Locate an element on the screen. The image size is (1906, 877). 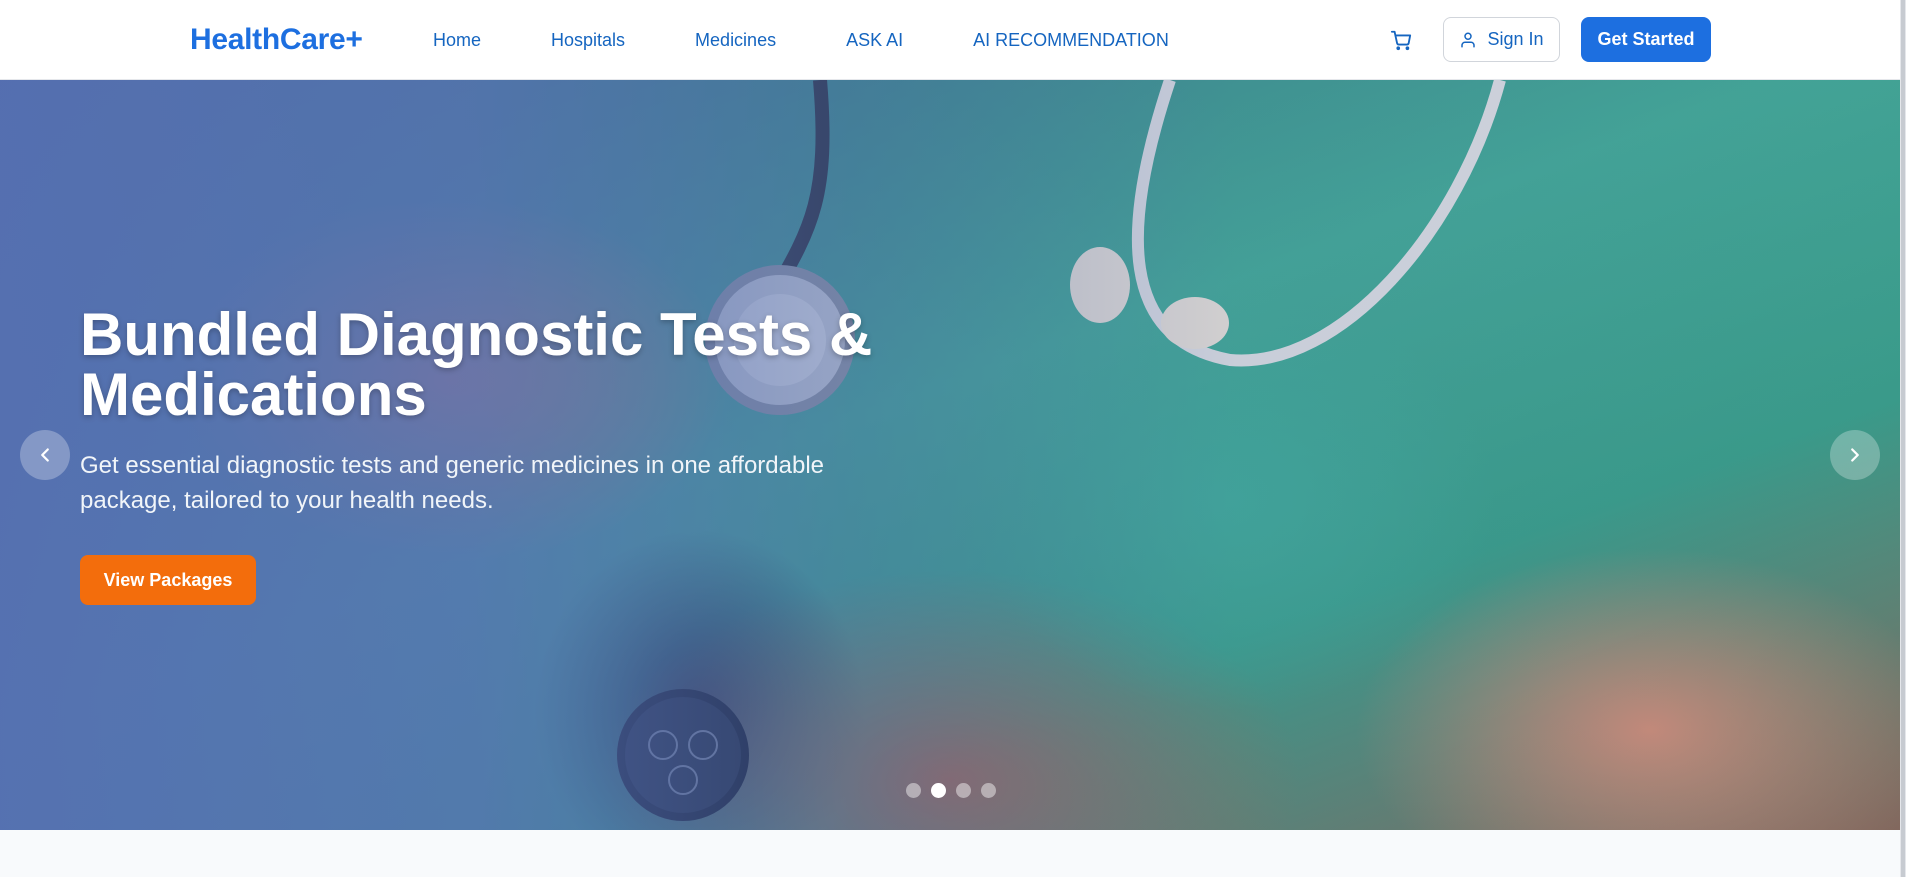
user-icon is located at coordinates (1468, 39).